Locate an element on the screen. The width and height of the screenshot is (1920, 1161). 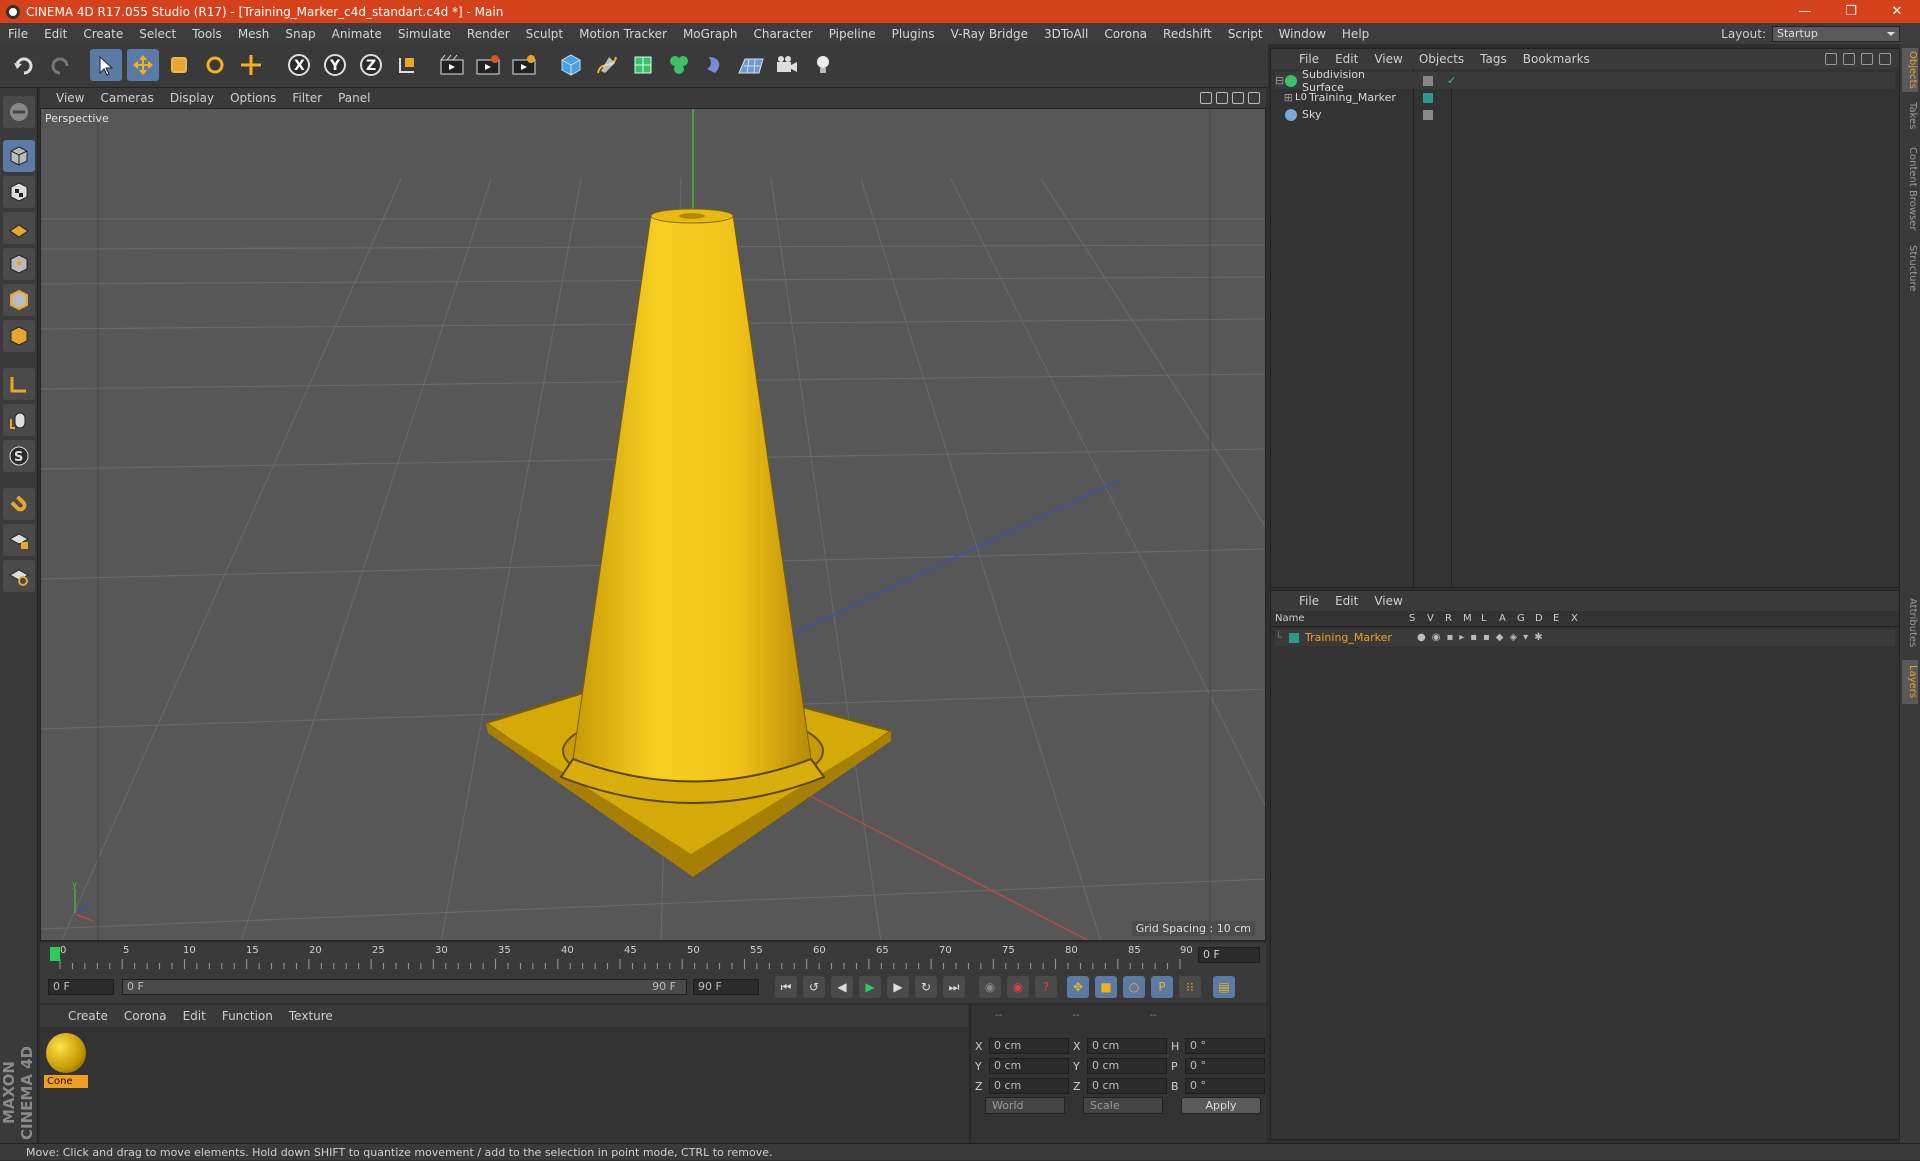
material-menu-edit: Edit is located at coordinates (194, 1016).